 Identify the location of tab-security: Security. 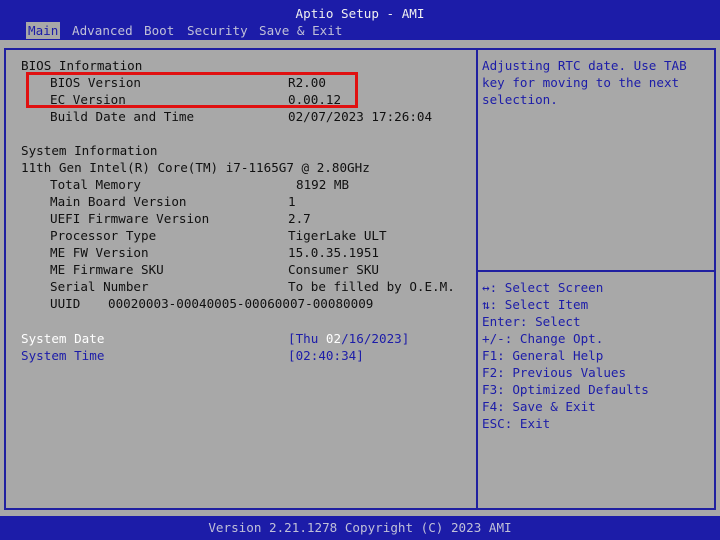
(217, 30).